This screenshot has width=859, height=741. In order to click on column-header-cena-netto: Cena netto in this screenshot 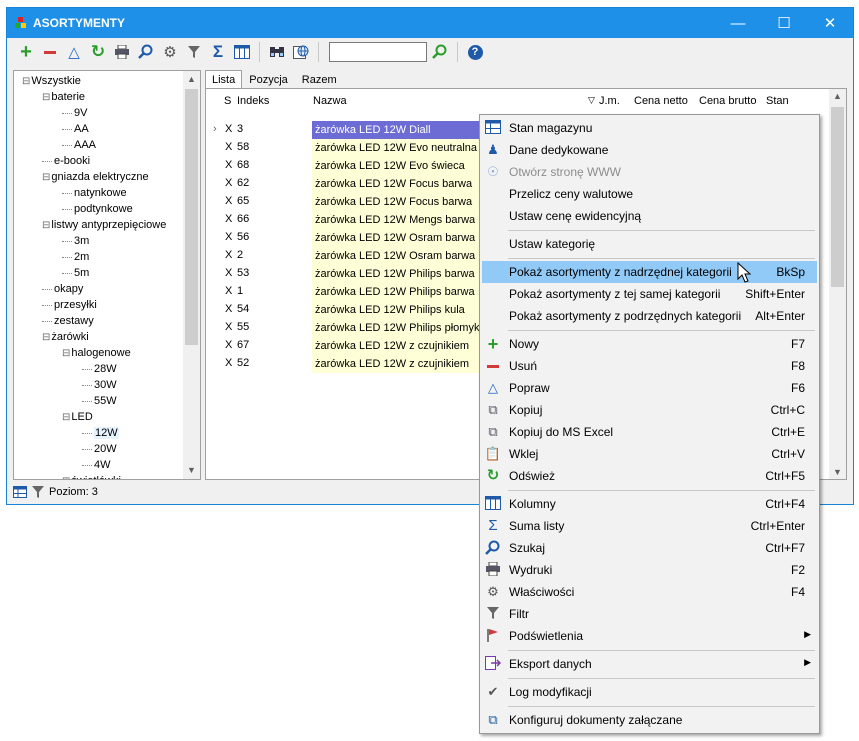, I will do `click(661, 101)`.